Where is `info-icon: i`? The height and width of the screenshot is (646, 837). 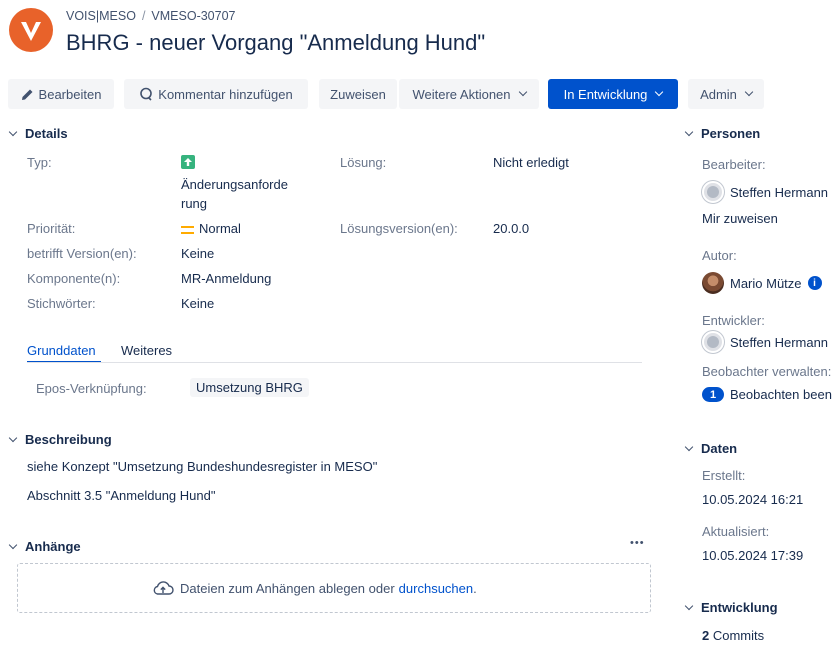 info-icon: i is located at coordinates (814, 283).